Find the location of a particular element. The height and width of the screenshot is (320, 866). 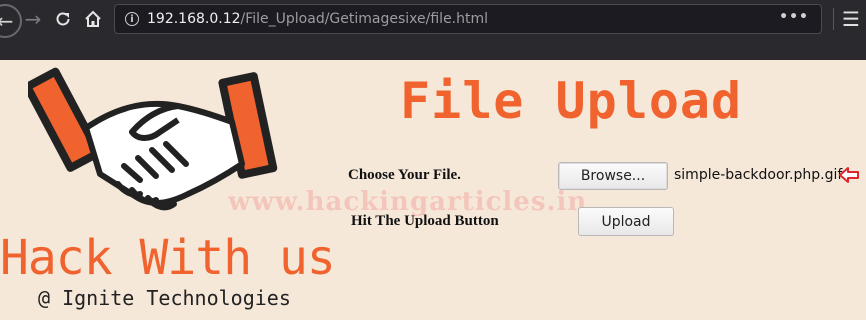

toolbar-divider is located at coordinates (833, 19).